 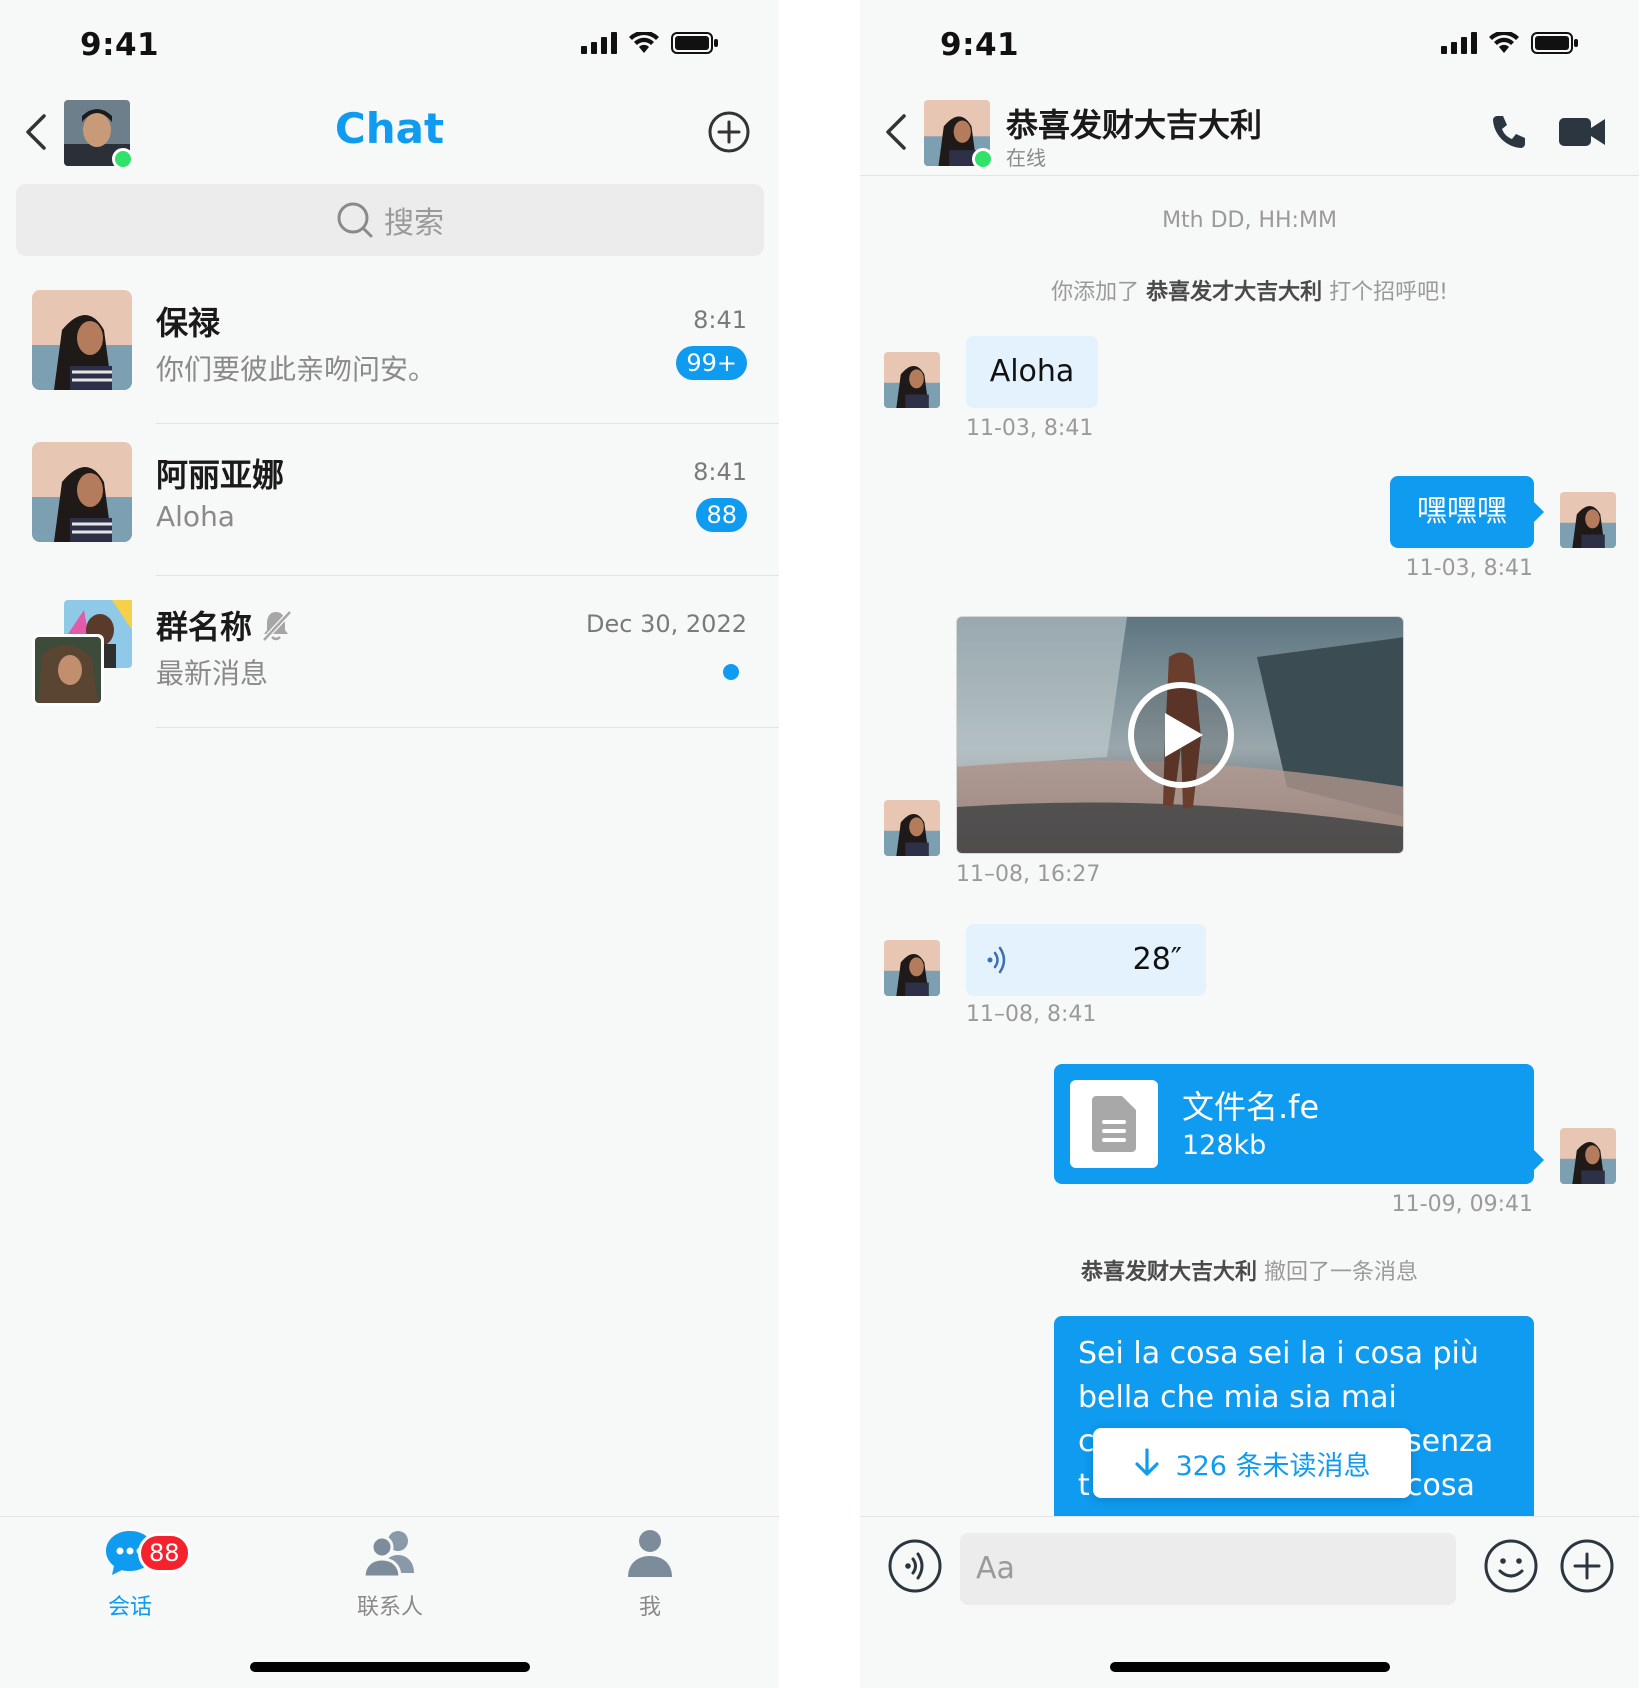 What do you see at coordinates (959, 135) in the screenshot?
I see `peer-avatar` at bounding box center [959, 135].